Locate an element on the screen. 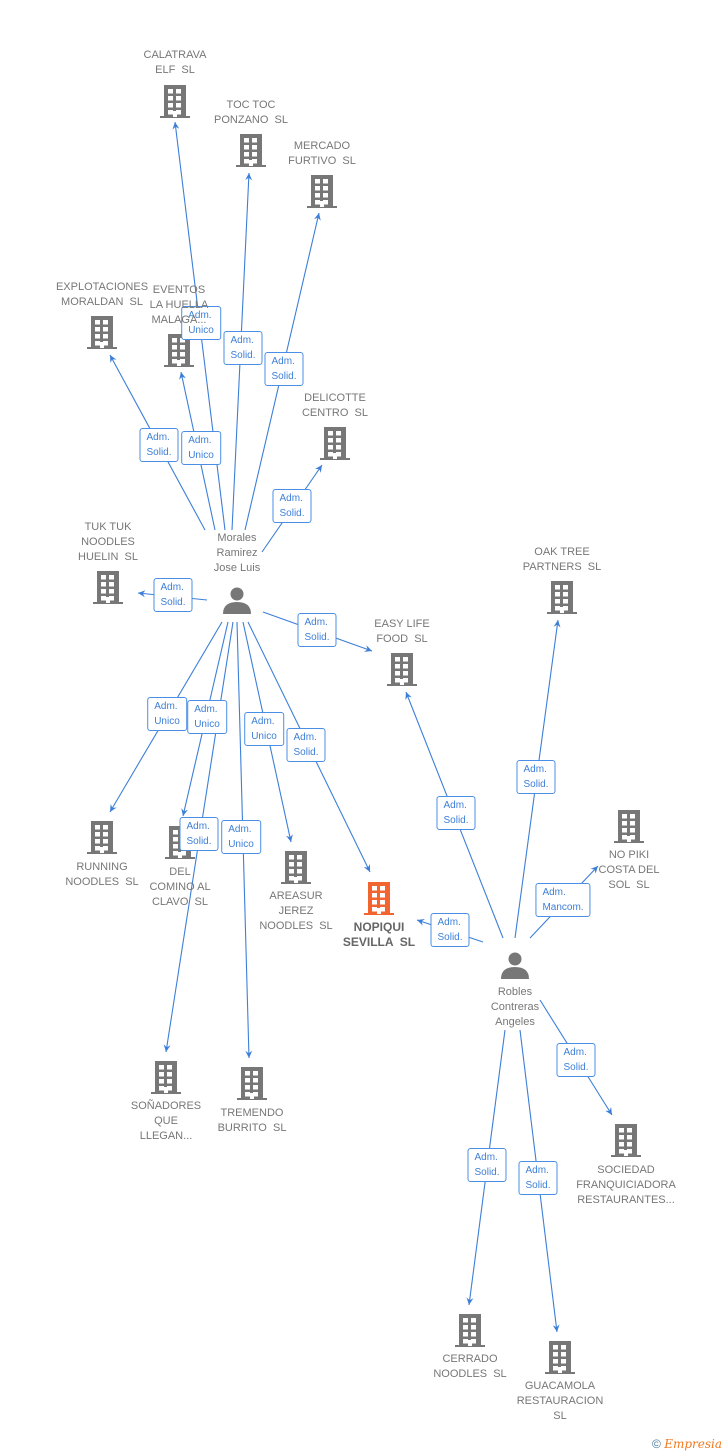 The width and height of the screenshot is (728, 1455). node-label-mercado: MERCADO FURTIVO SL is located at coordinates (322, 154).